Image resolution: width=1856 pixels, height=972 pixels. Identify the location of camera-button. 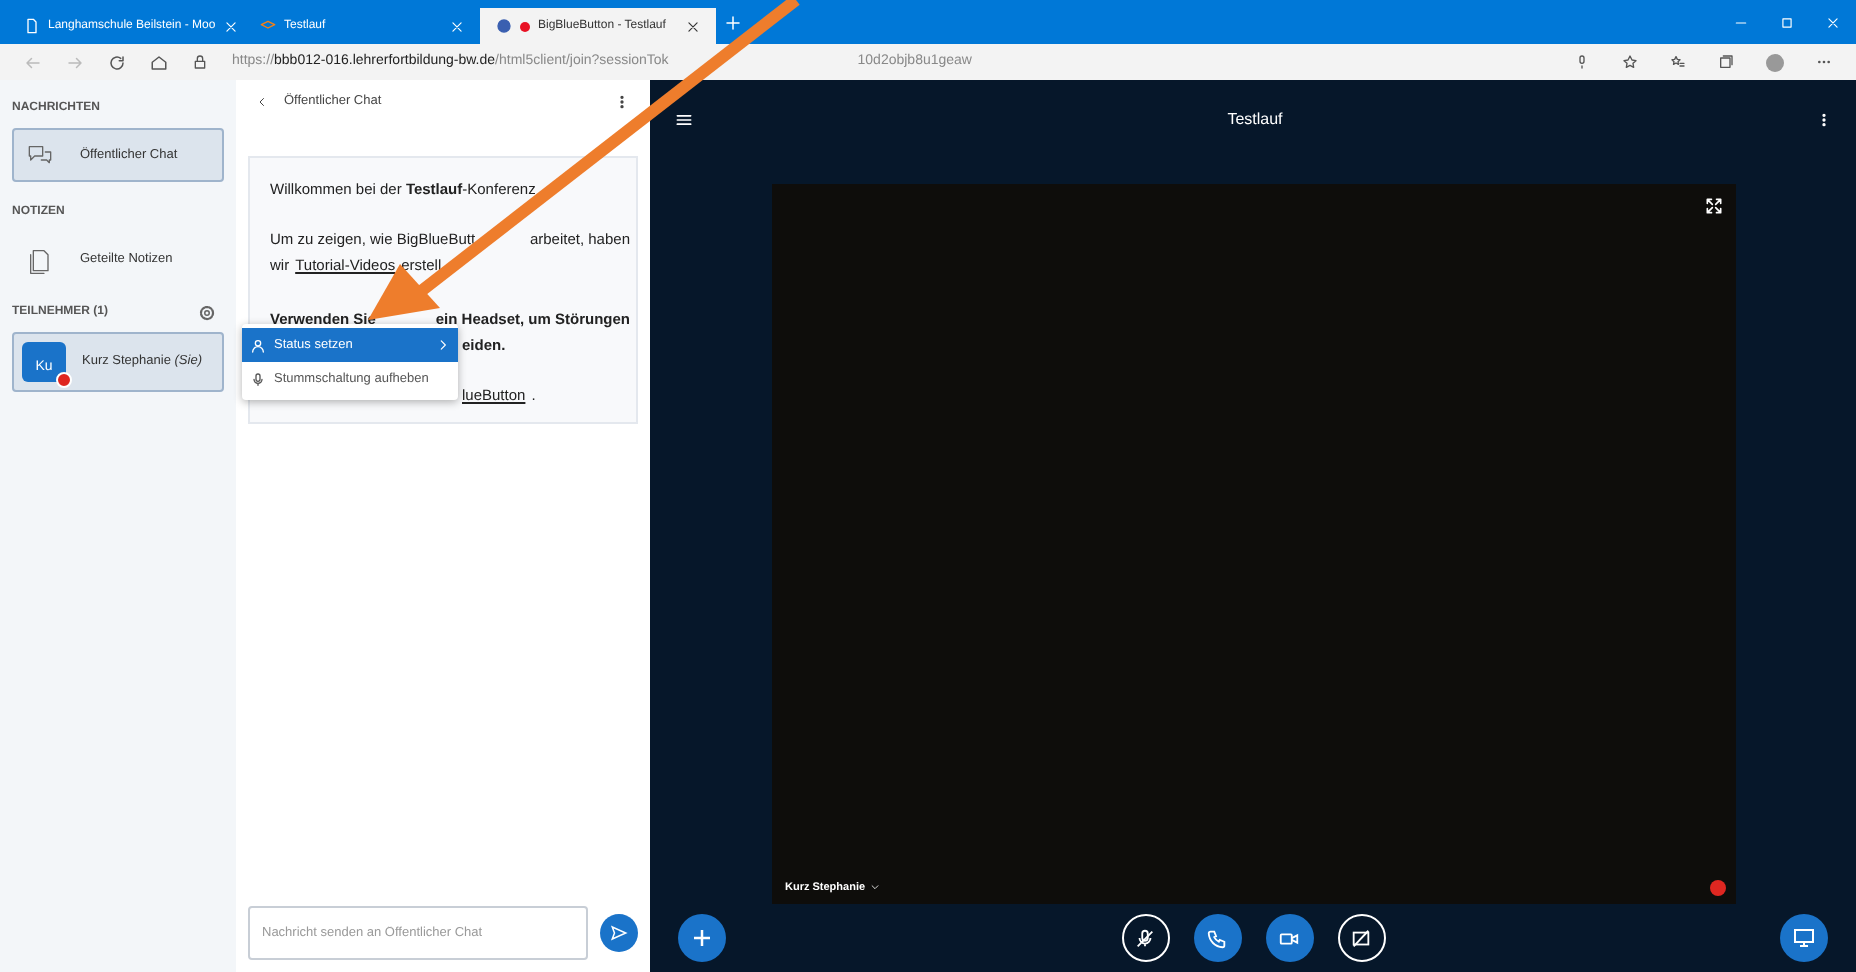
(1289, 938).